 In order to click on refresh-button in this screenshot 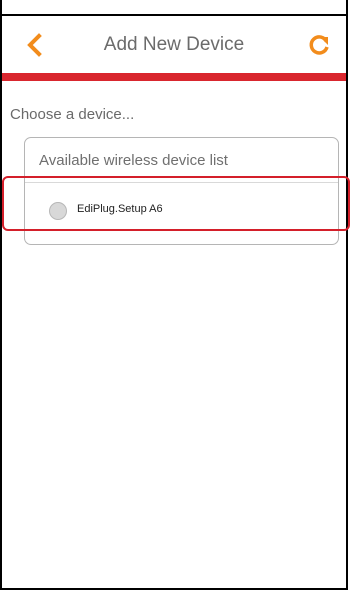, I will do `click(319, 45)`.